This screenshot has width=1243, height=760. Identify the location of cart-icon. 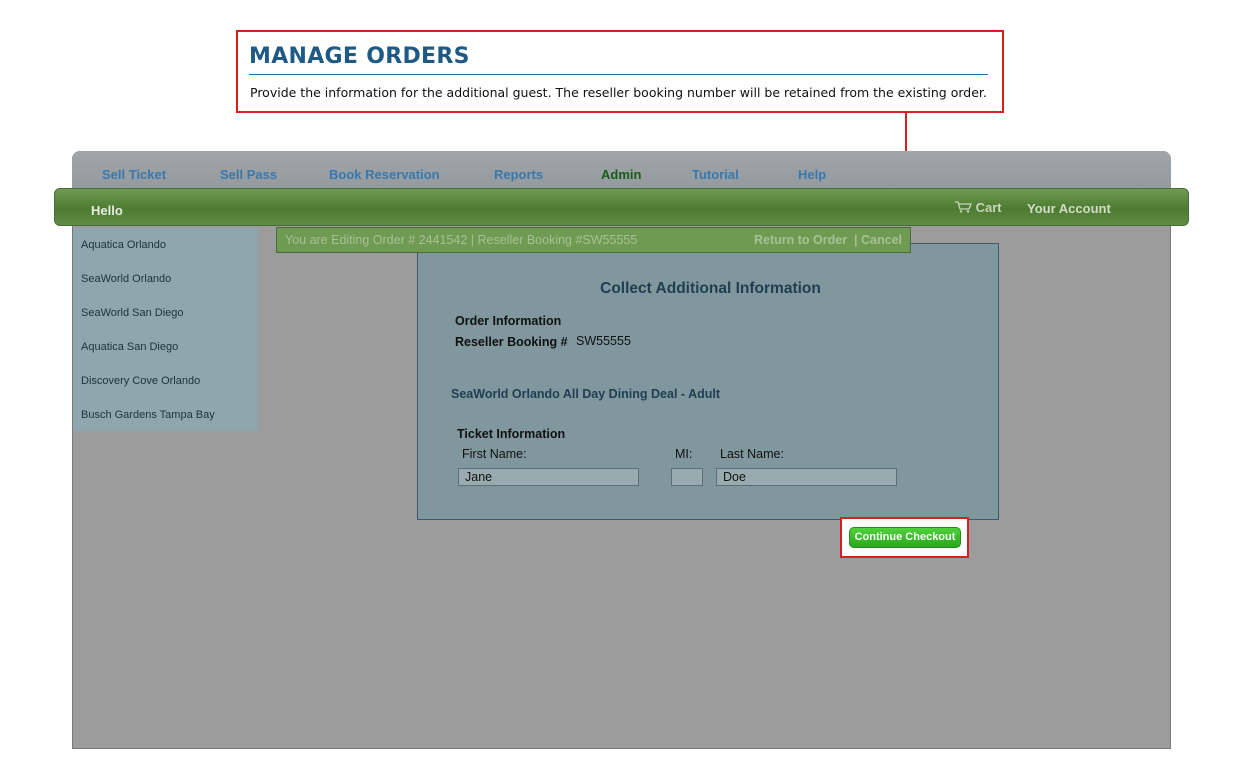
(963, 207).